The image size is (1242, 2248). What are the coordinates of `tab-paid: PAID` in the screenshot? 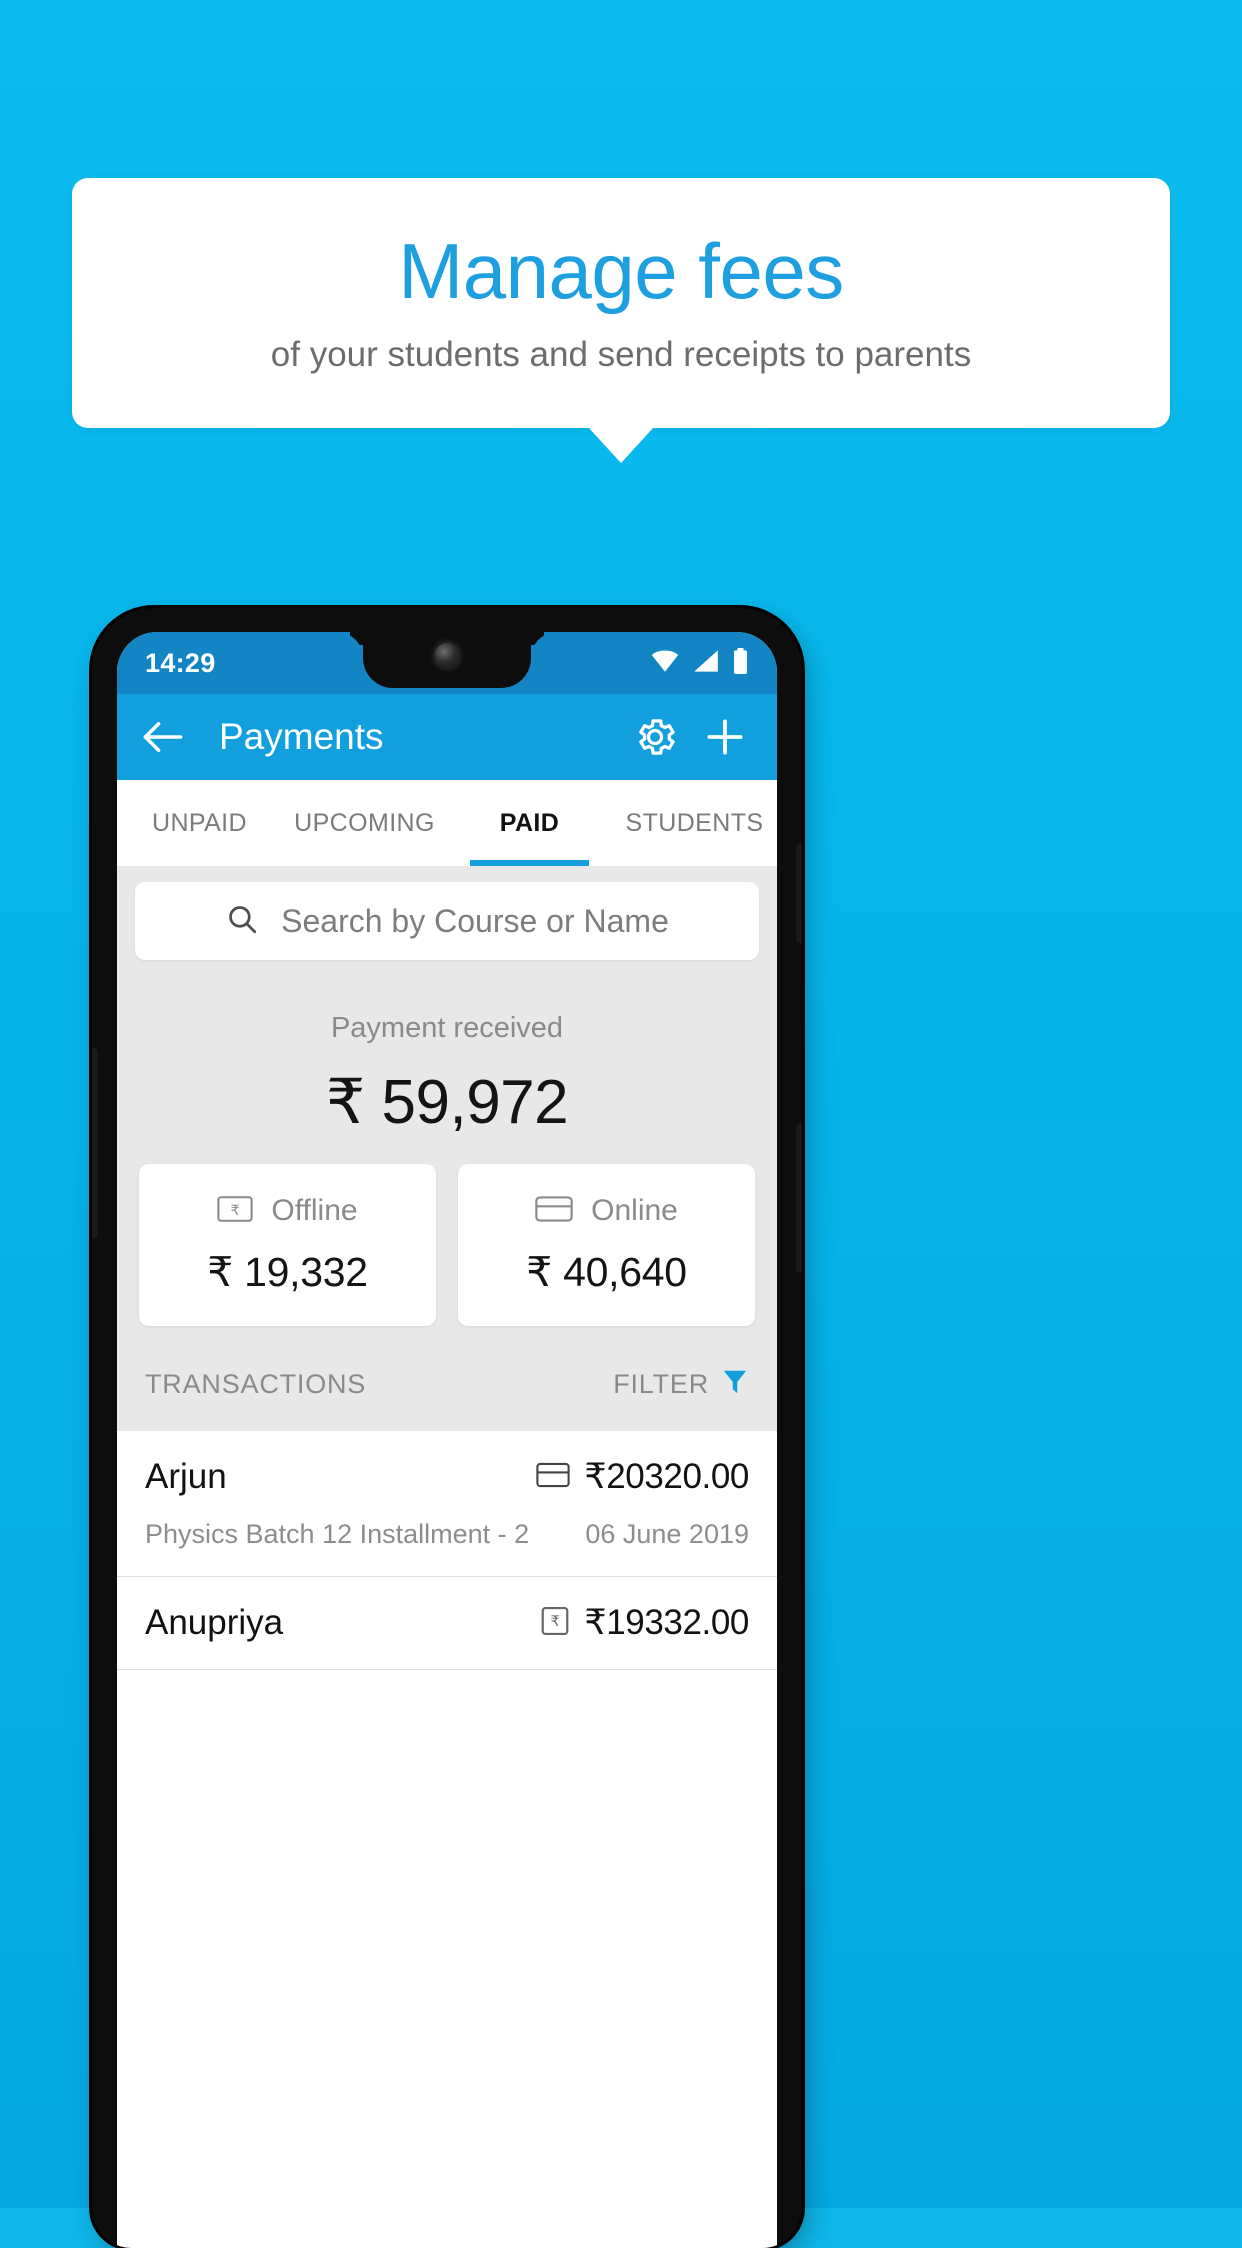 It's located at (529, 823).